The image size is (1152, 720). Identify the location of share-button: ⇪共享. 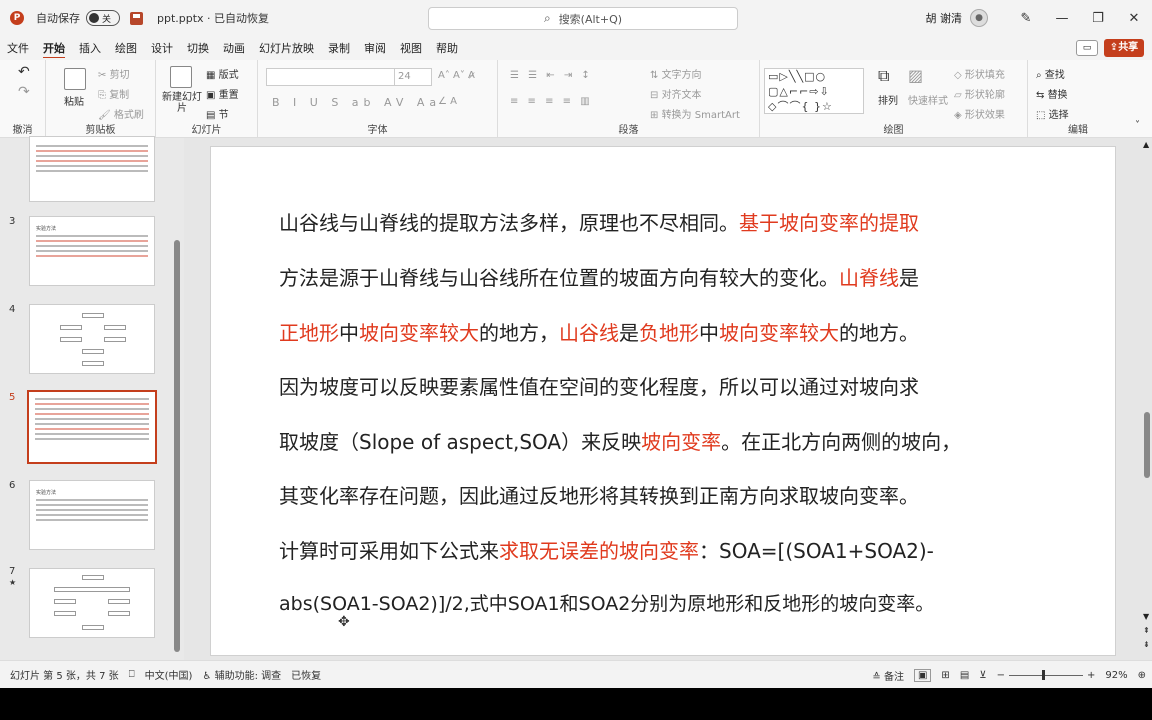
(1124, 48).